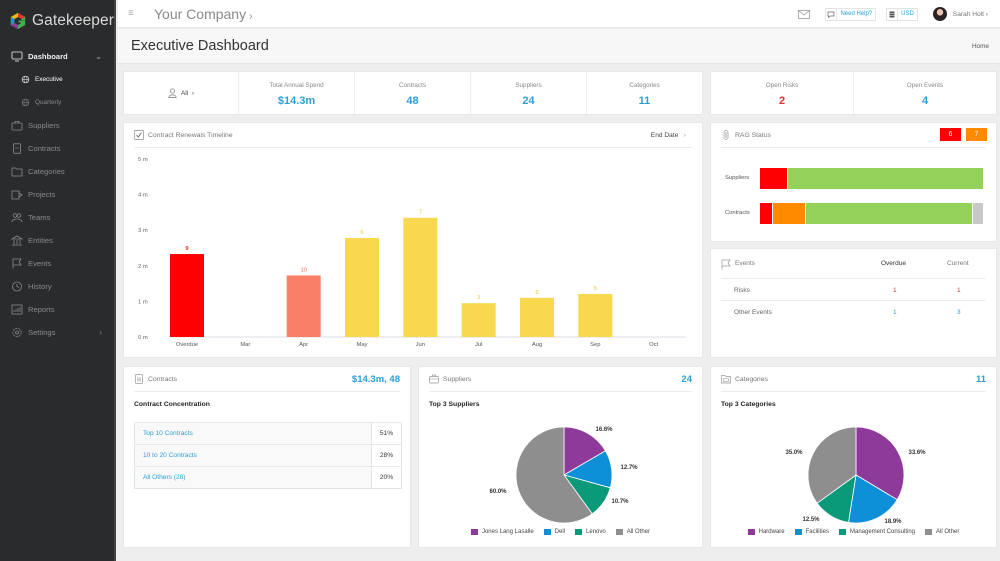  What do you see at coordinates (782, 85) in the screenshot?
I see `kpi-label: Open Risks` at bounding box center [782, 85].